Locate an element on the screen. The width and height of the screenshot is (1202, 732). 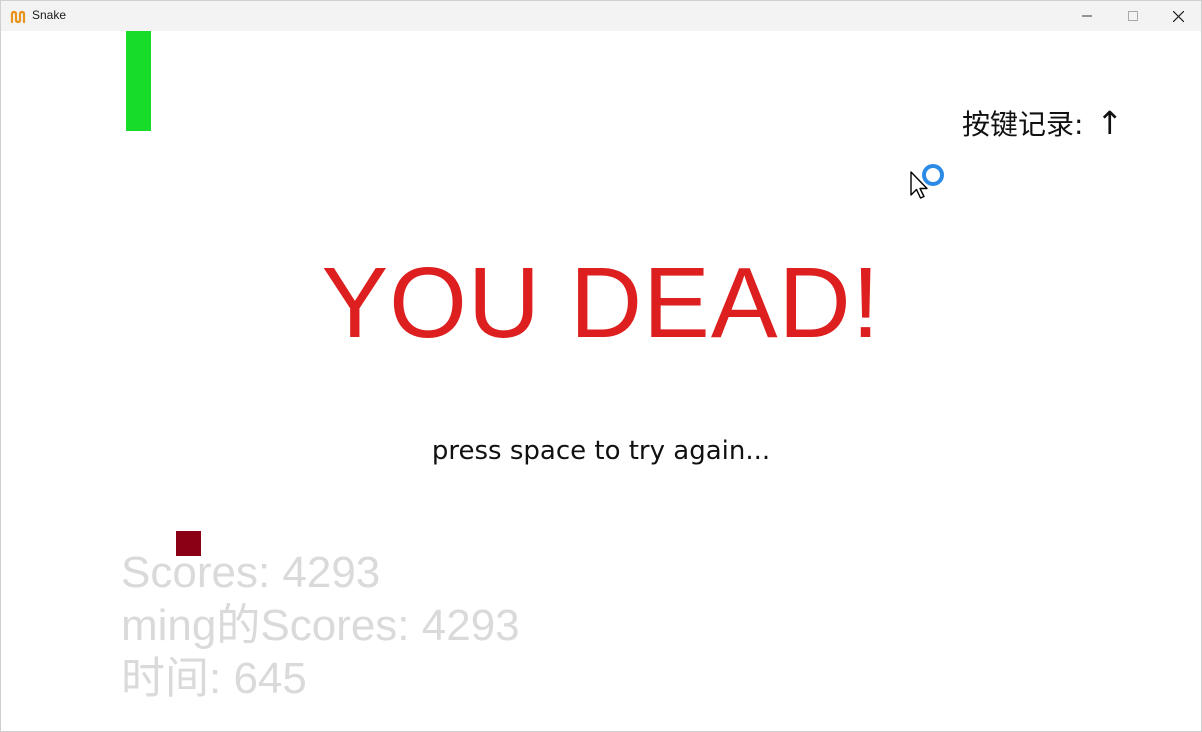
time-text: 时间: 645 is located at coordinates (214, 678).